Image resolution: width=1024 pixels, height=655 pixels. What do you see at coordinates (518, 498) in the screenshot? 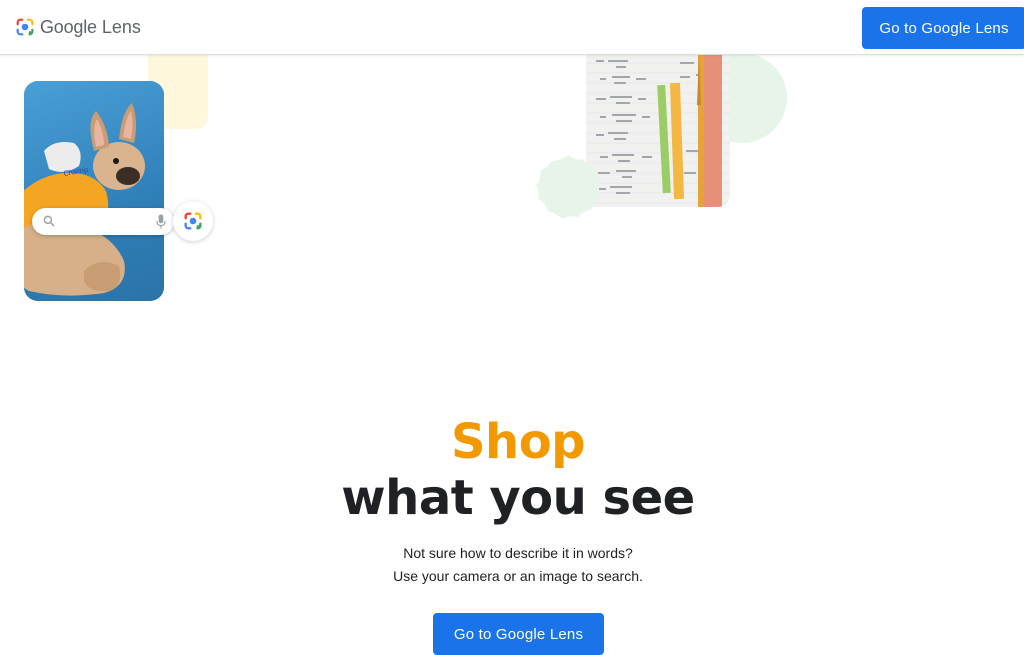
I see `hero-title: what you see` at bounding box center [518, 498].